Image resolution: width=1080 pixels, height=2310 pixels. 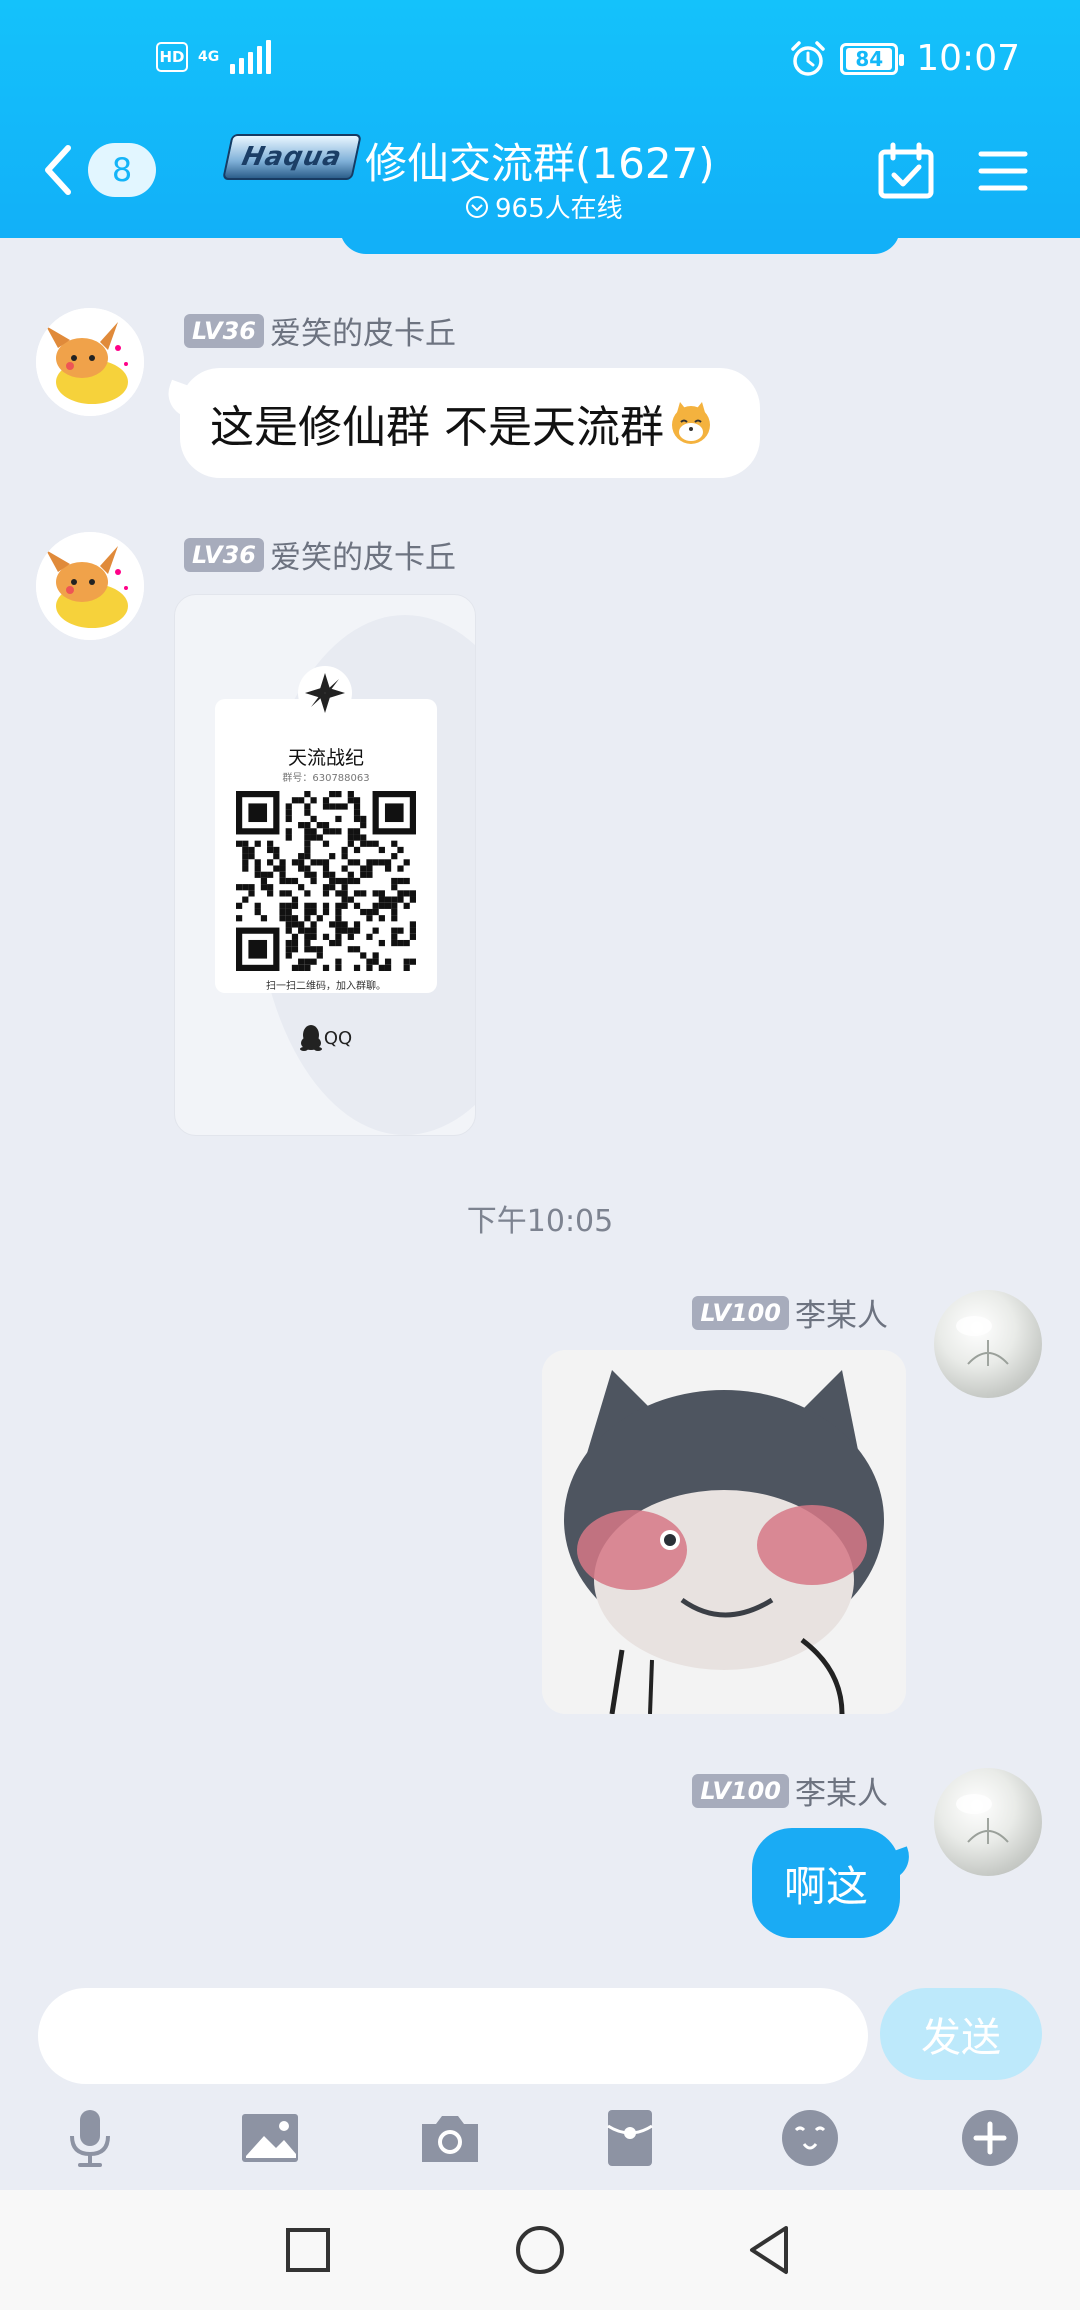 What do you see at coordinates (338, 1038) in the screenshot?
I see `qr-brand-label: QQ` at bounding box center [338, 1038].